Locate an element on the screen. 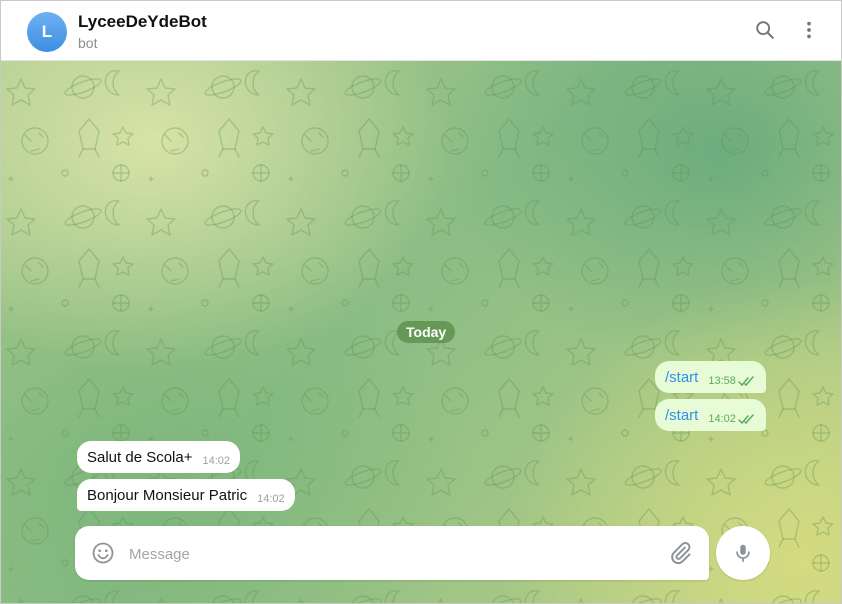 The image size is (842, 604). voice-record-button is located at coordinates (743, 553).